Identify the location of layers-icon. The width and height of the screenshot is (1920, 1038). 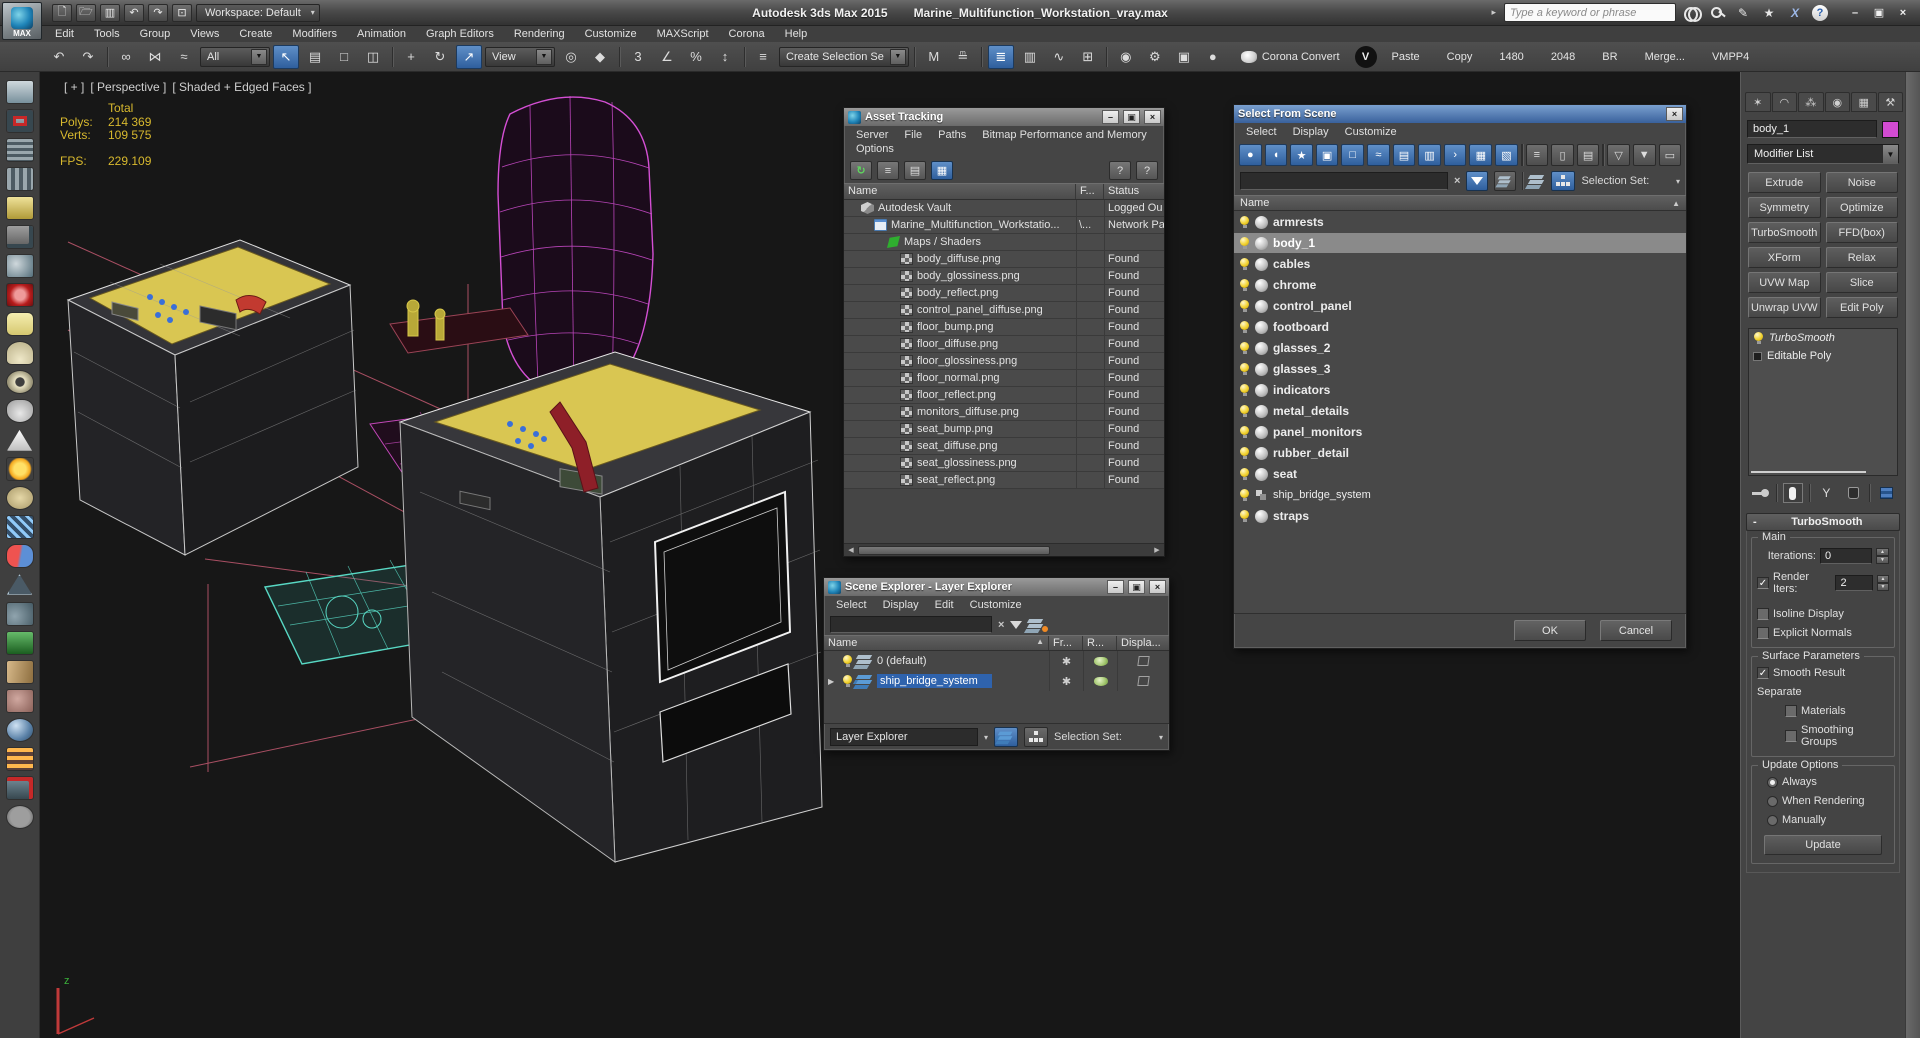
(1537, 181).